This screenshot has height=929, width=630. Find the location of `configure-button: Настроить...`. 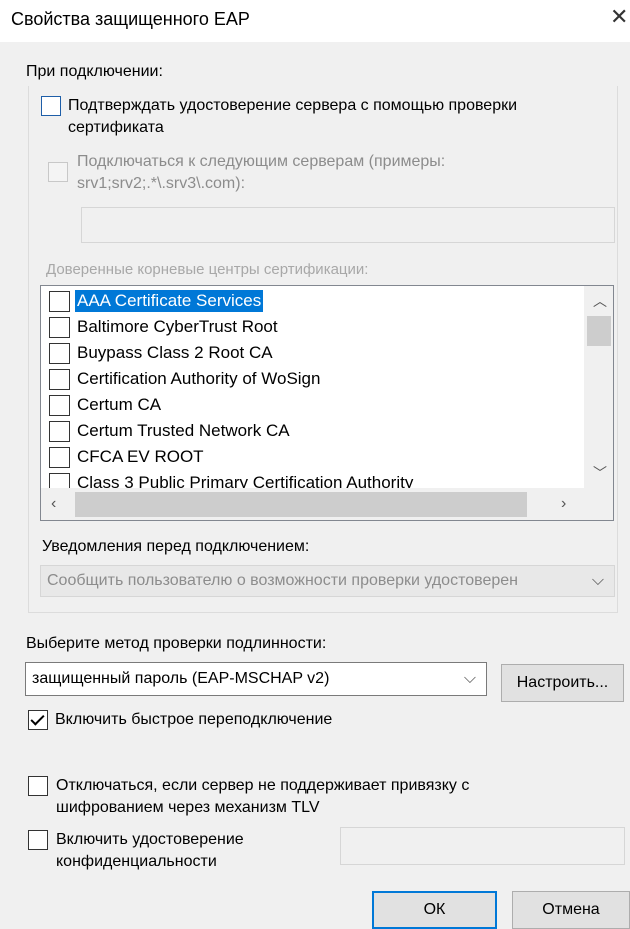

configure-button: Настроить... is located at coordinates (562, 683).